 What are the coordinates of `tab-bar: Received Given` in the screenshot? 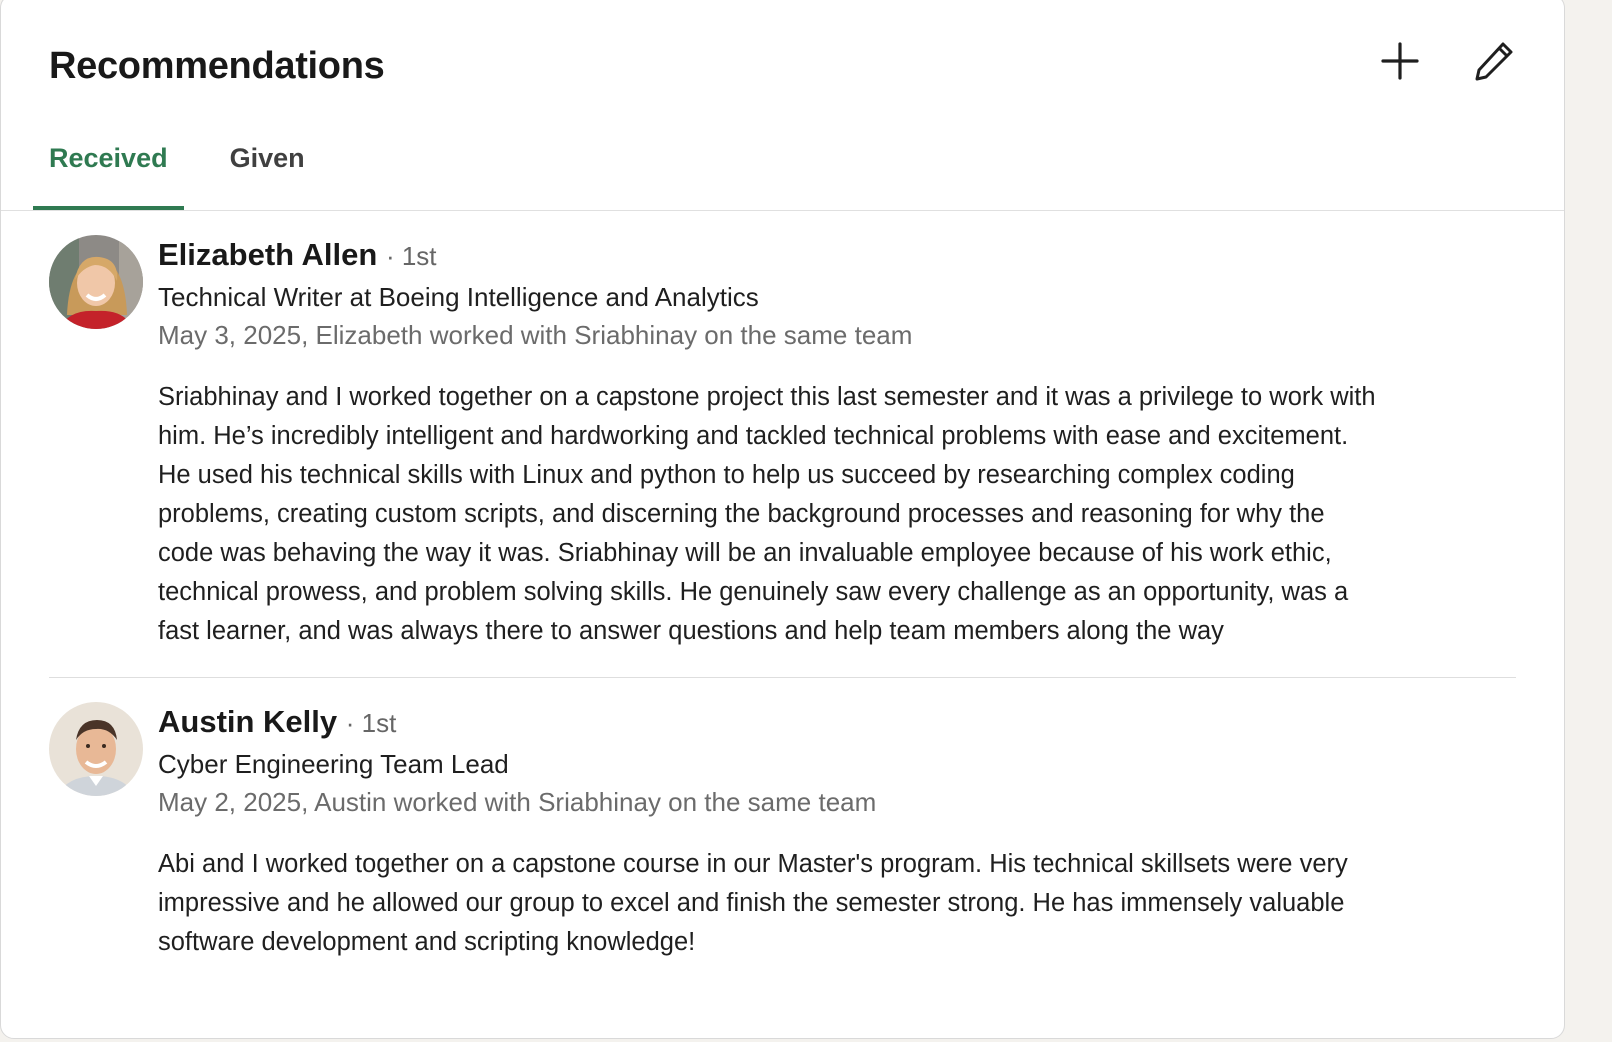 It's located at (798, 167).